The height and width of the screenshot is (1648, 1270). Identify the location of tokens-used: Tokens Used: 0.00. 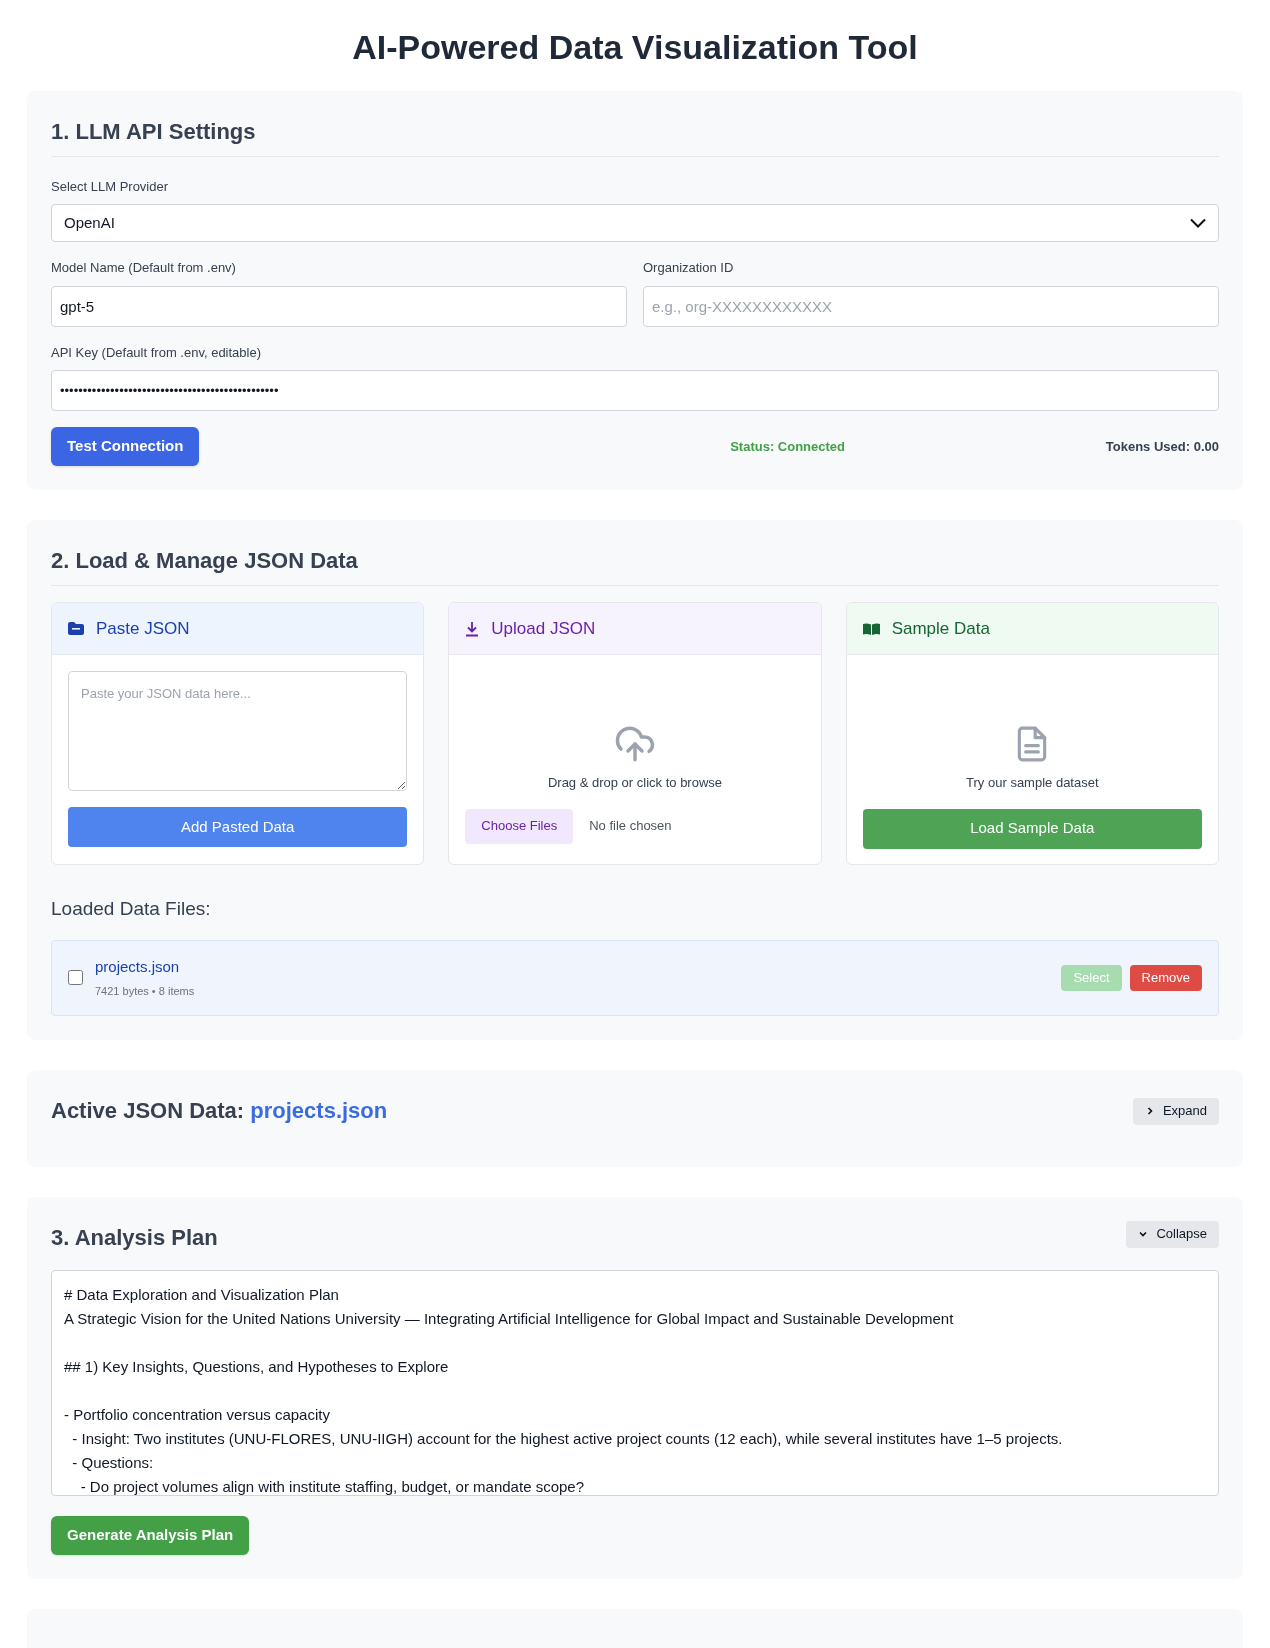
(1162, 446).